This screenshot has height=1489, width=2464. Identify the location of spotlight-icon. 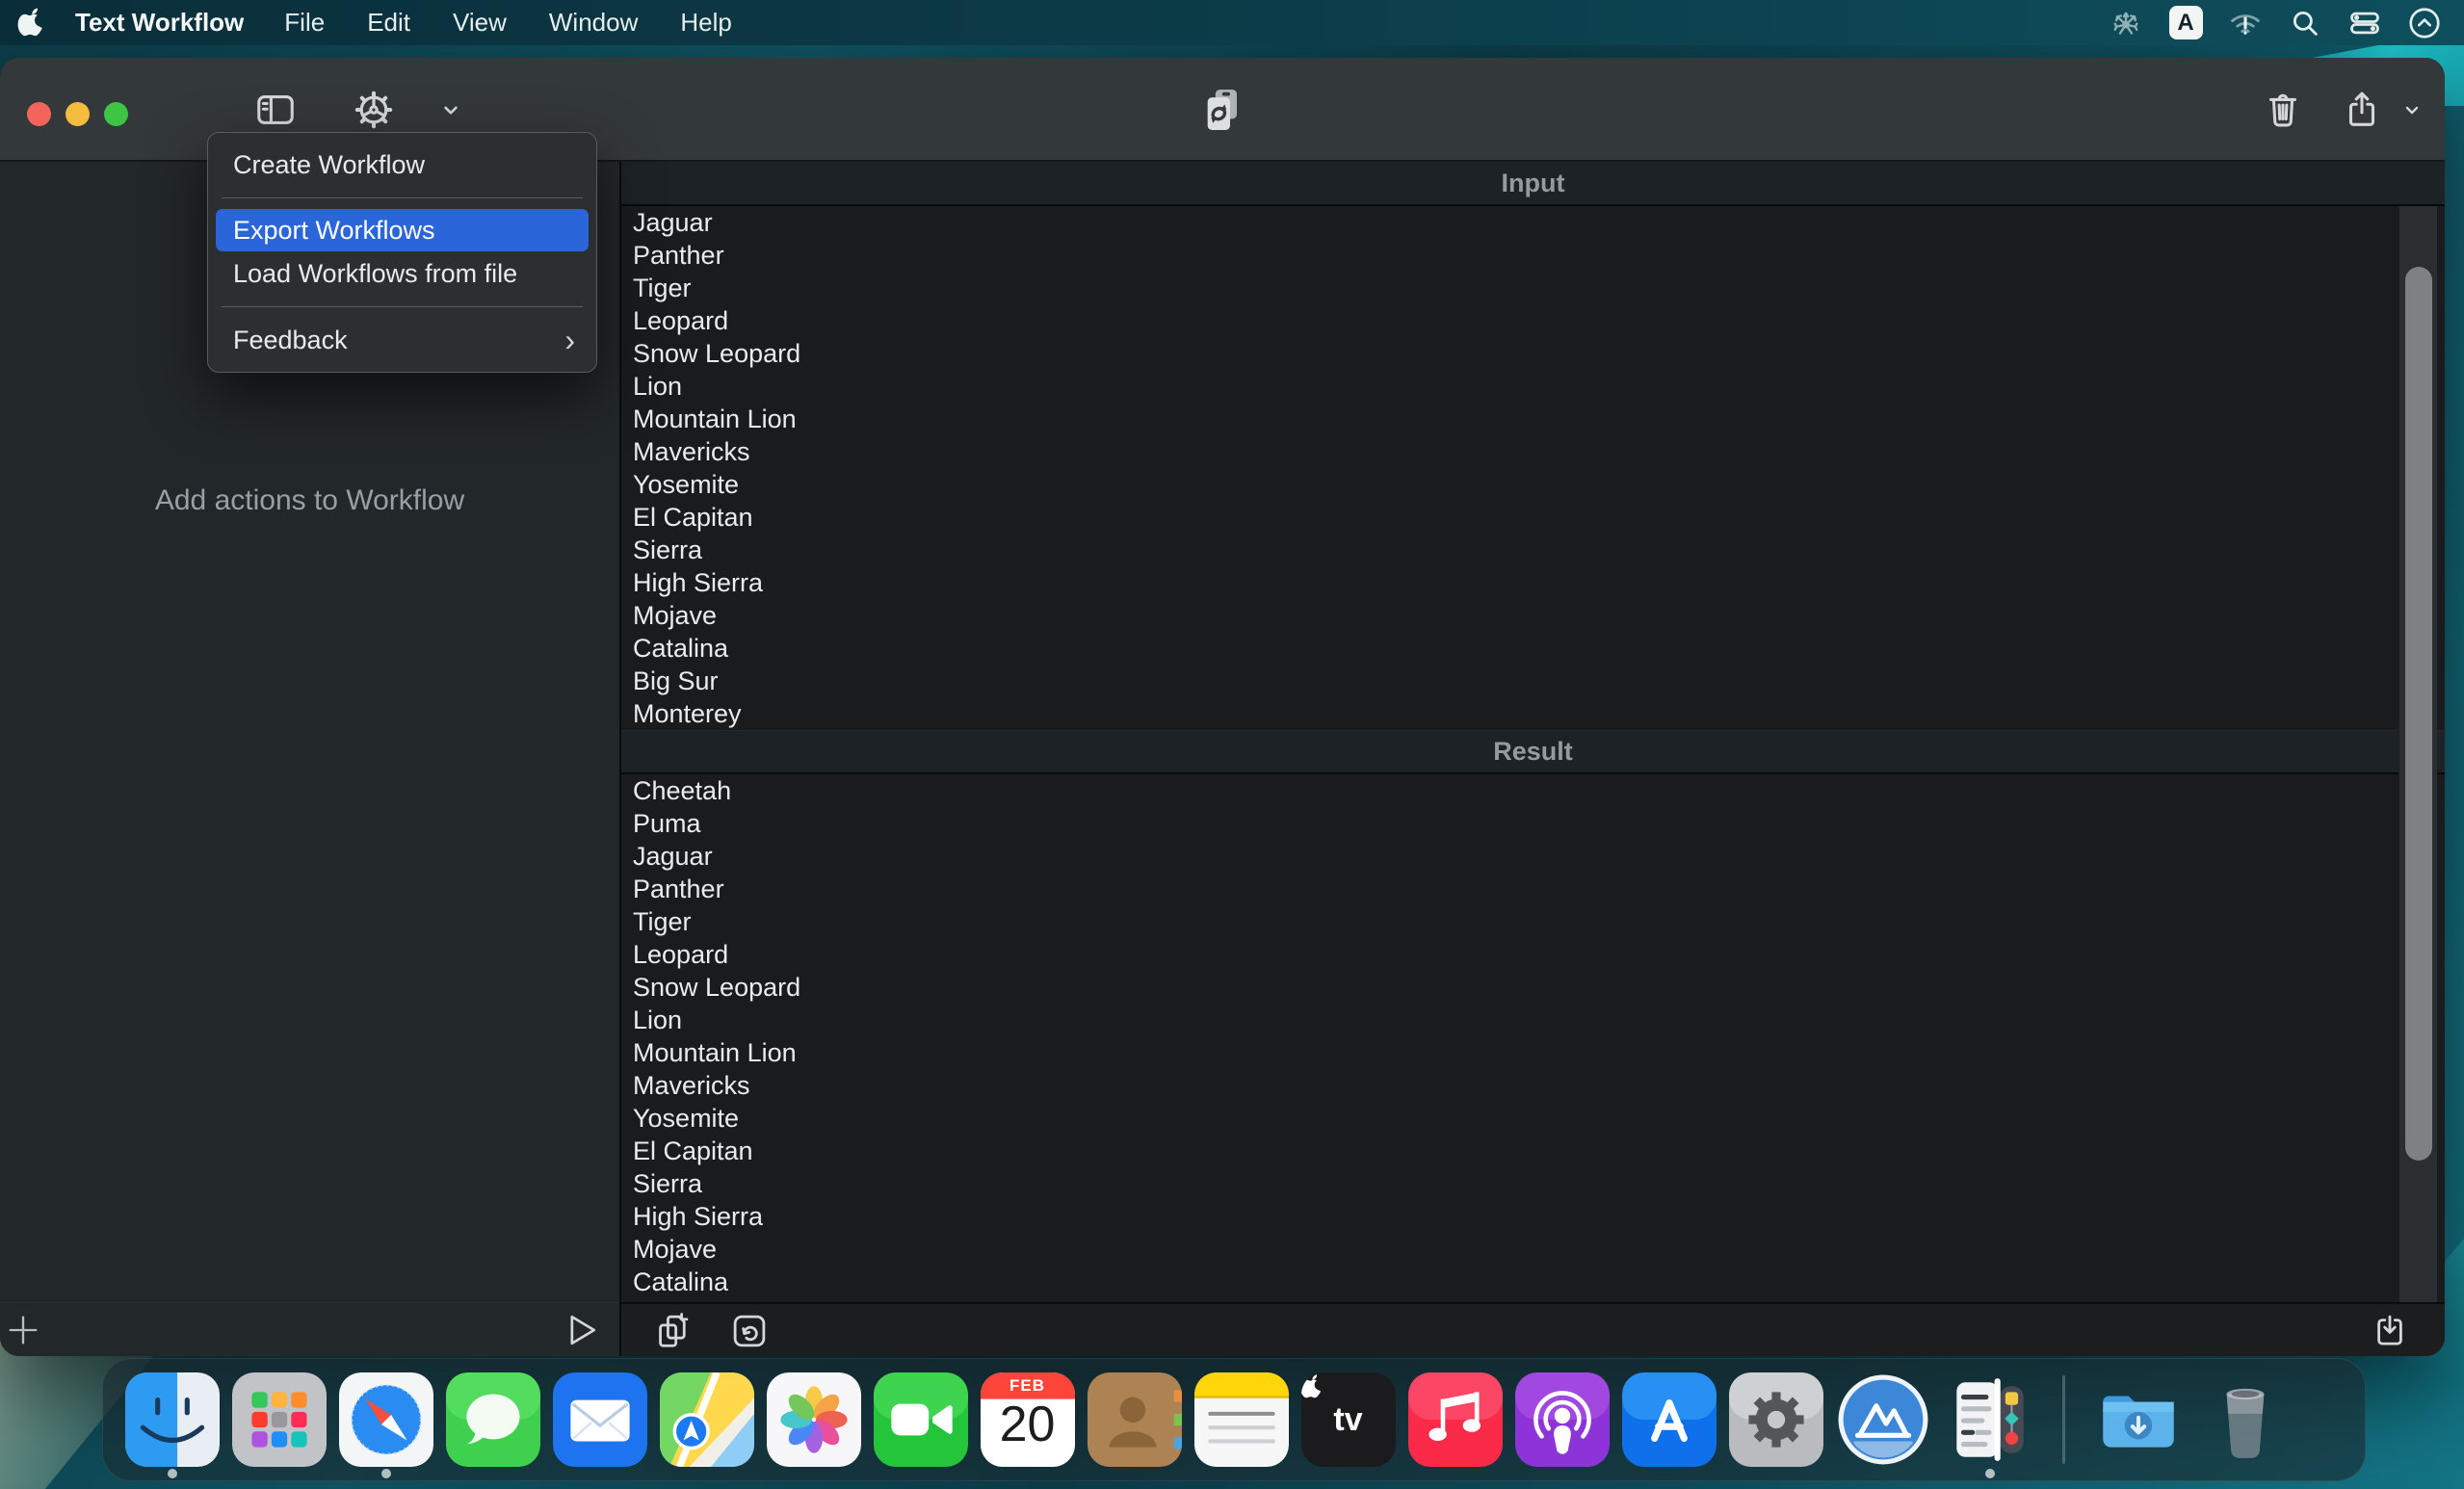
(2305, 23).